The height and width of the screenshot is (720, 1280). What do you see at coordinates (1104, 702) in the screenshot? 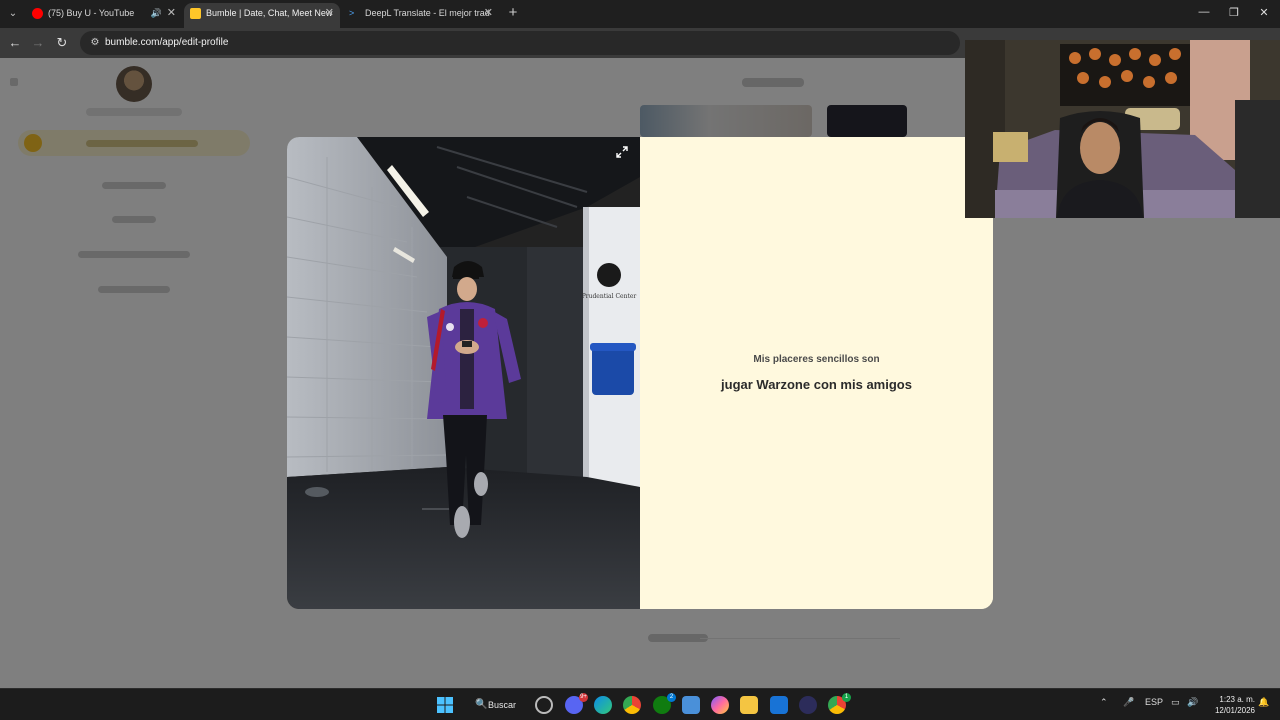
I see `tray-overflow-icon: ⌃` at bounding box center [1104, 702].